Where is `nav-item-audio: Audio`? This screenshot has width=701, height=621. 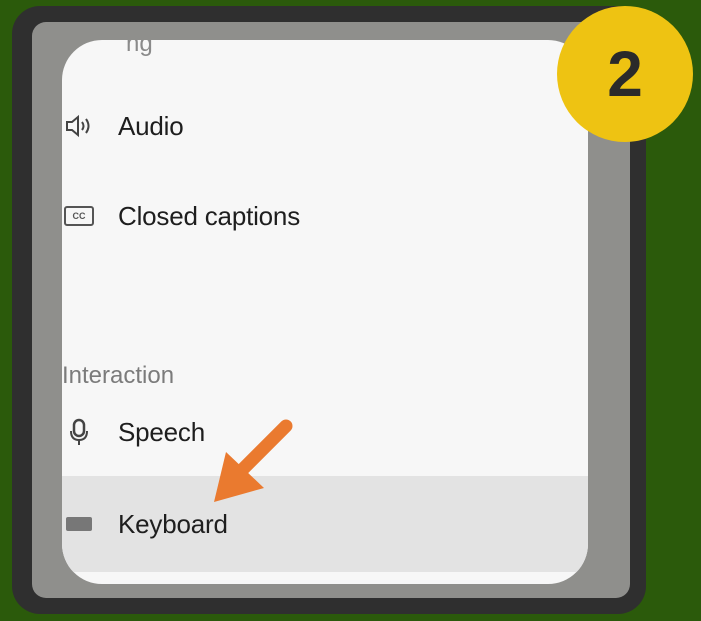
nav-item-audio: Audio is located at coordinates (325, 126).